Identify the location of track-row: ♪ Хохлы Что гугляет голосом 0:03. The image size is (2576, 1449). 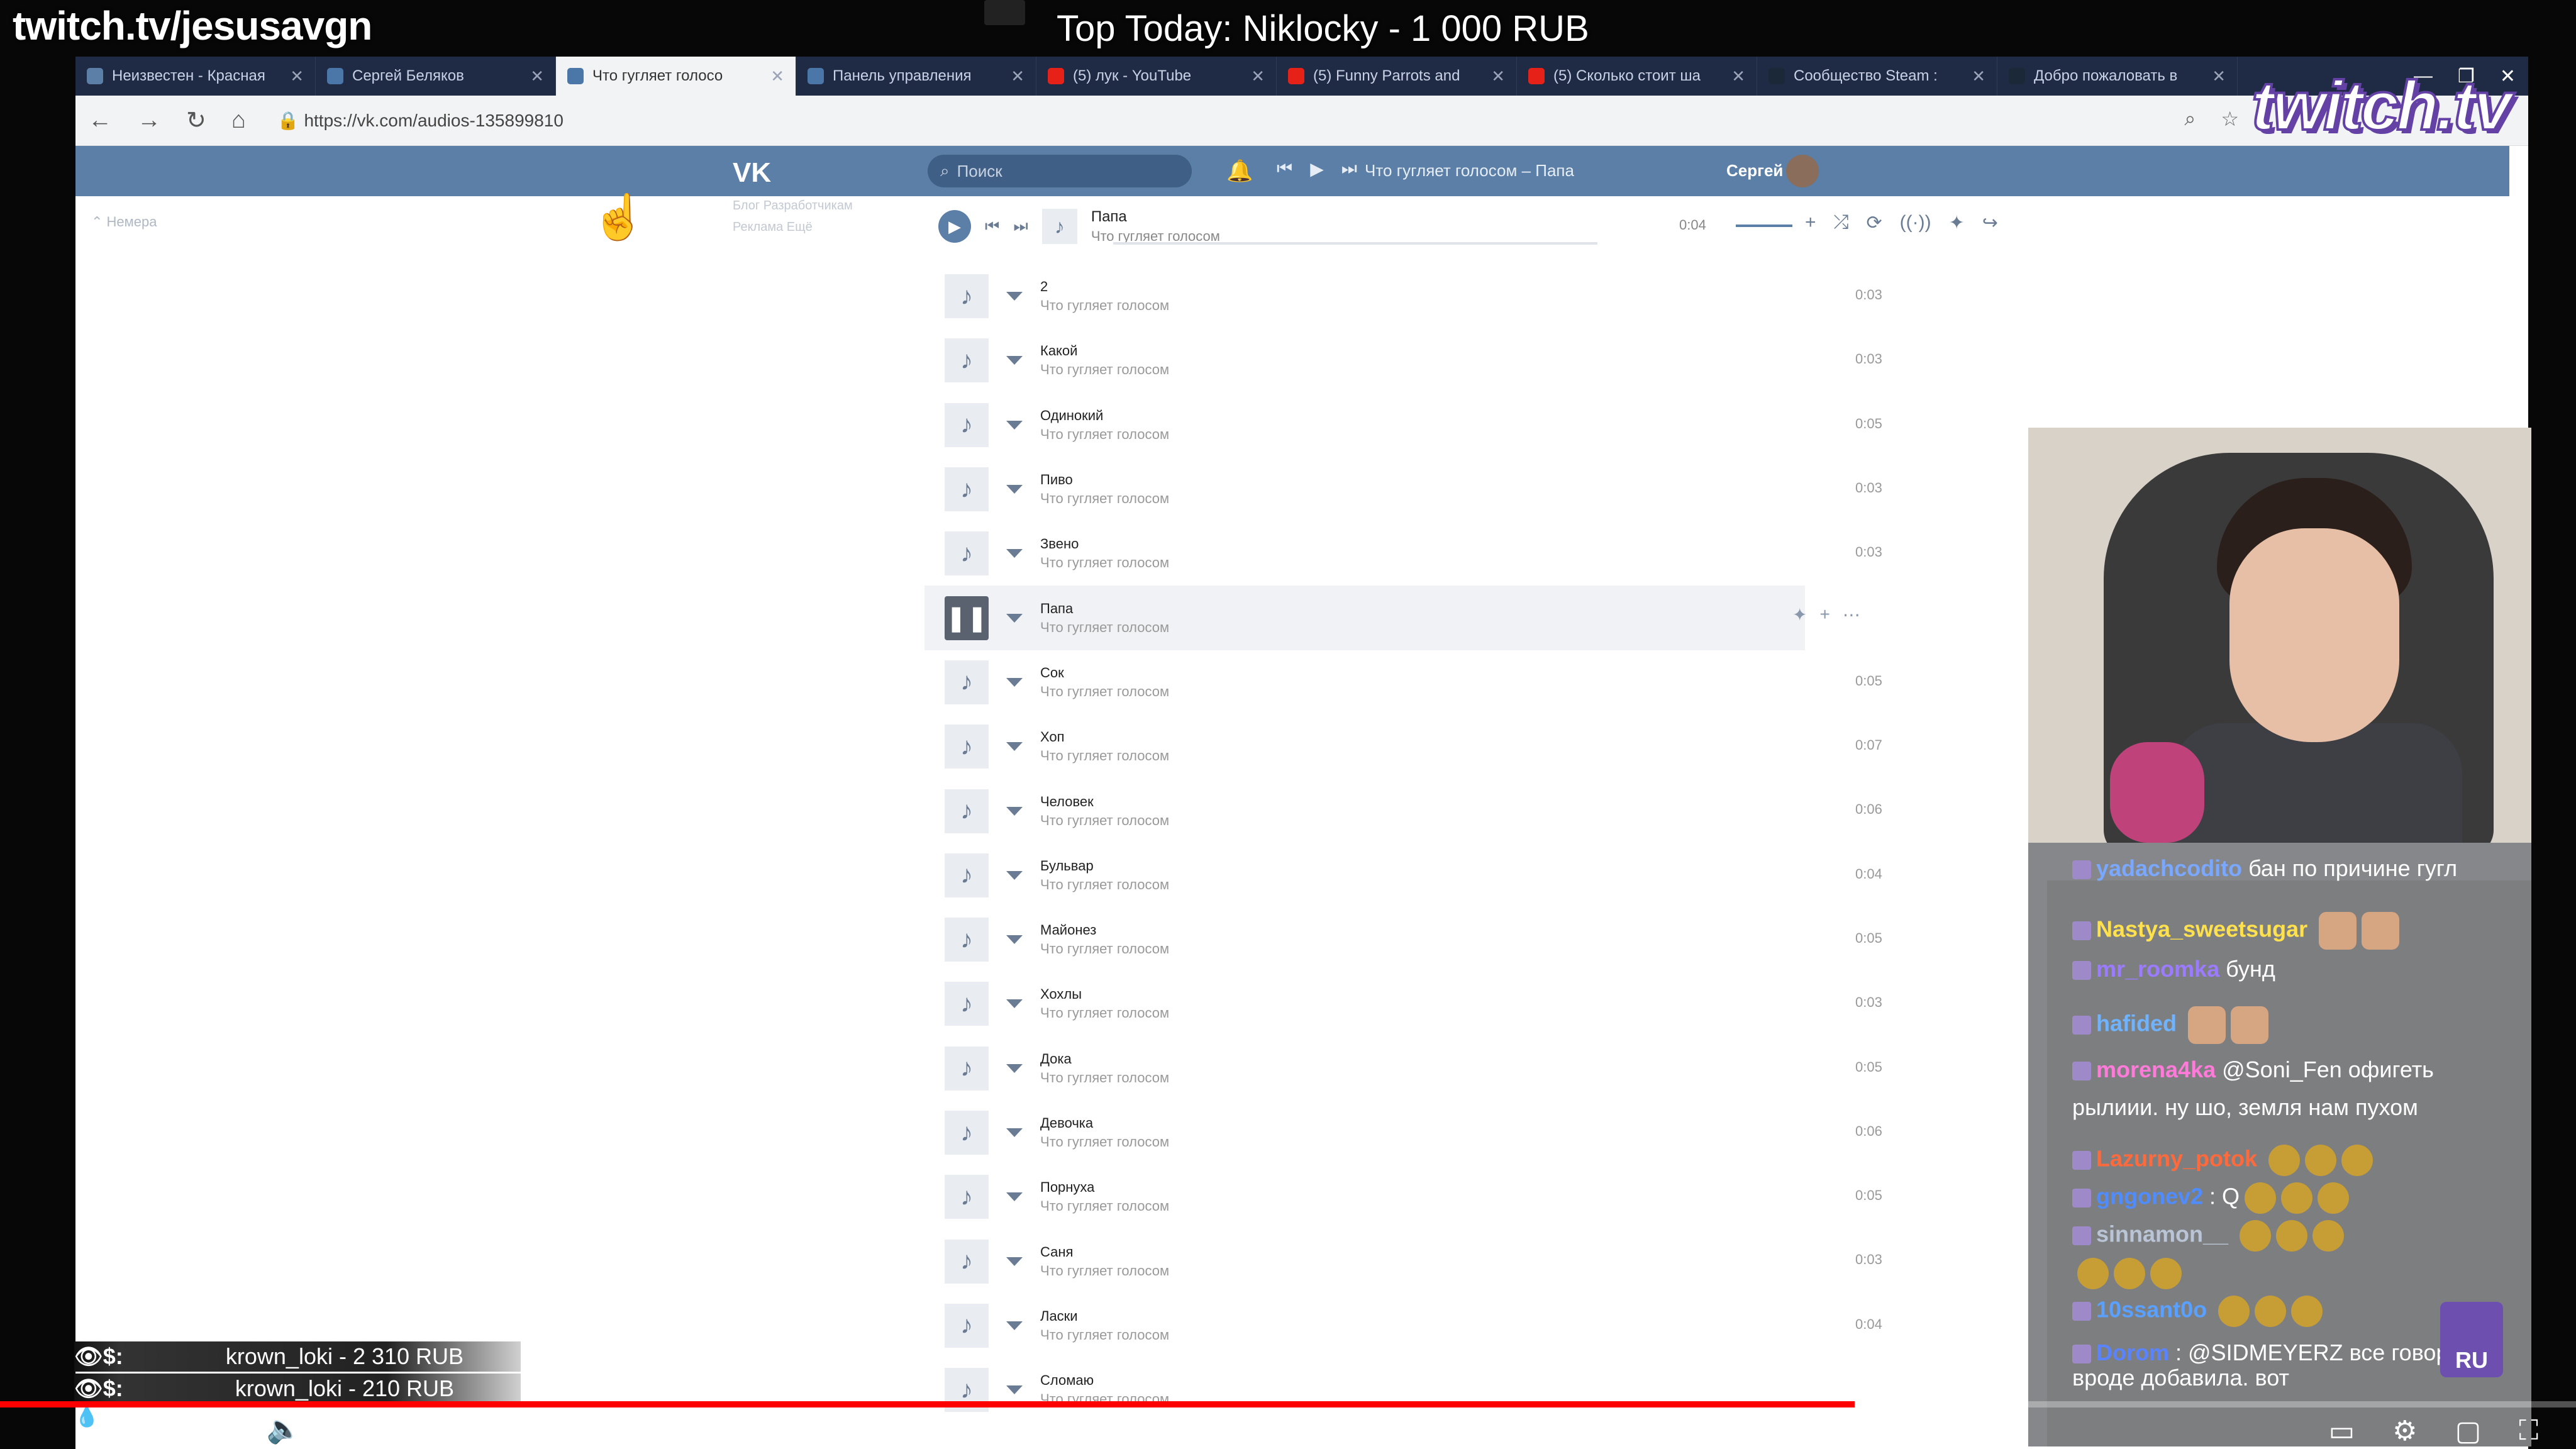
(1403, 1004).